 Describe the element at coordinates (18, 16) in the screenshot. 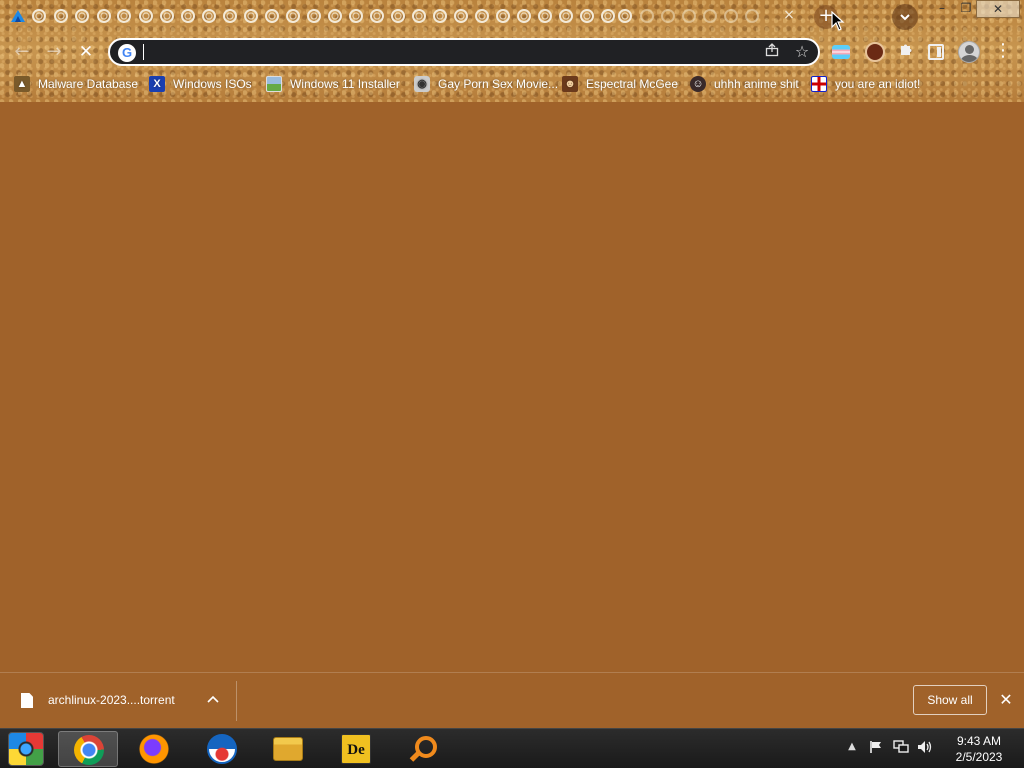

I see `tab-favicon-mountain-icon` at that location.